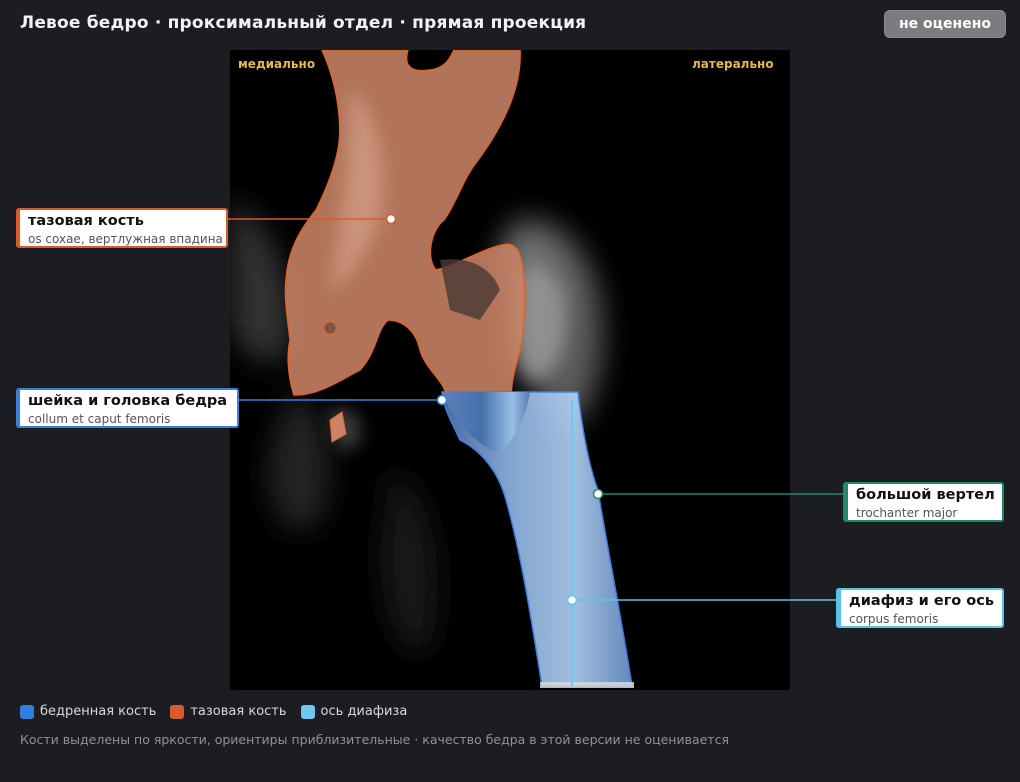 Image resolution: width=1020 pixels, height=782 pixels. I want to click on legend-item-pelvis: тазовая кость, so click(228, 711).